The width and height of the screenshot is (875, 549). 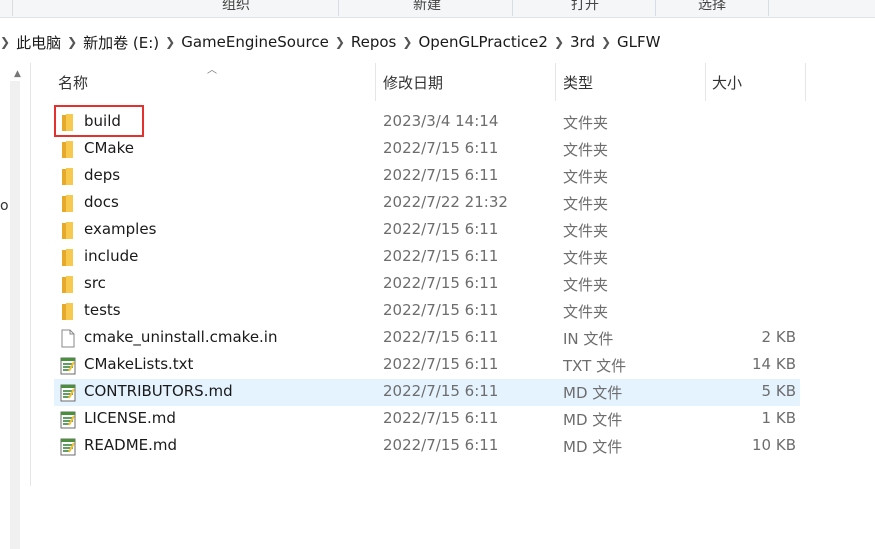 What do you see at coordinates (595, 366) in the screenshot?
I see `file-type: TXT 文件` at bounding box center [595, 366].